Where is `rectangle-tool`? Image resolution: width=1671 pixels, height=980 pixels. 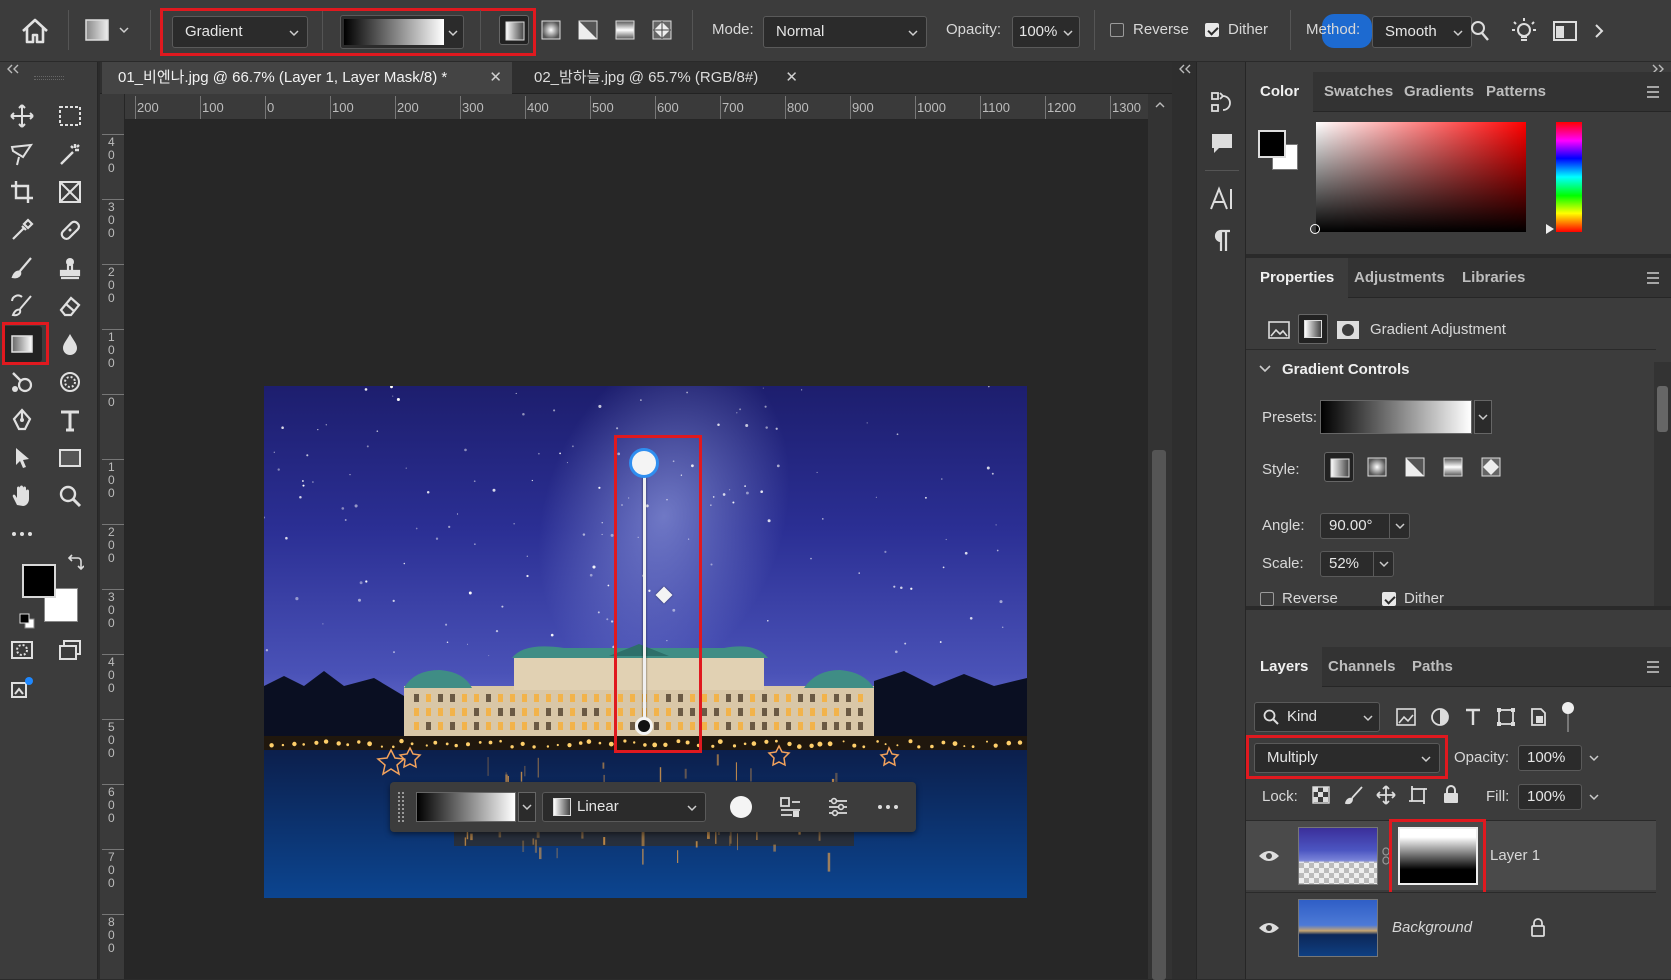 rectangle-tool is located at coordinates (70, 458).